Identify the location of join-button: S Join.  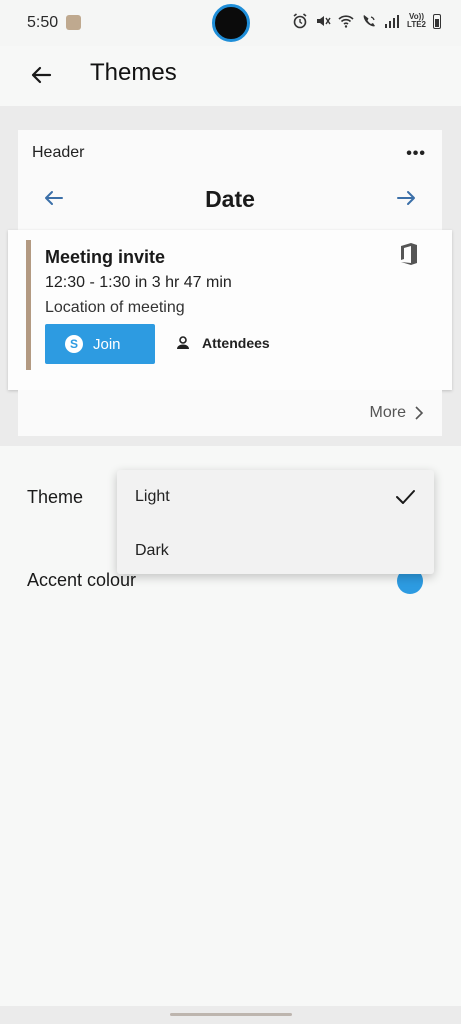
(100, 344).